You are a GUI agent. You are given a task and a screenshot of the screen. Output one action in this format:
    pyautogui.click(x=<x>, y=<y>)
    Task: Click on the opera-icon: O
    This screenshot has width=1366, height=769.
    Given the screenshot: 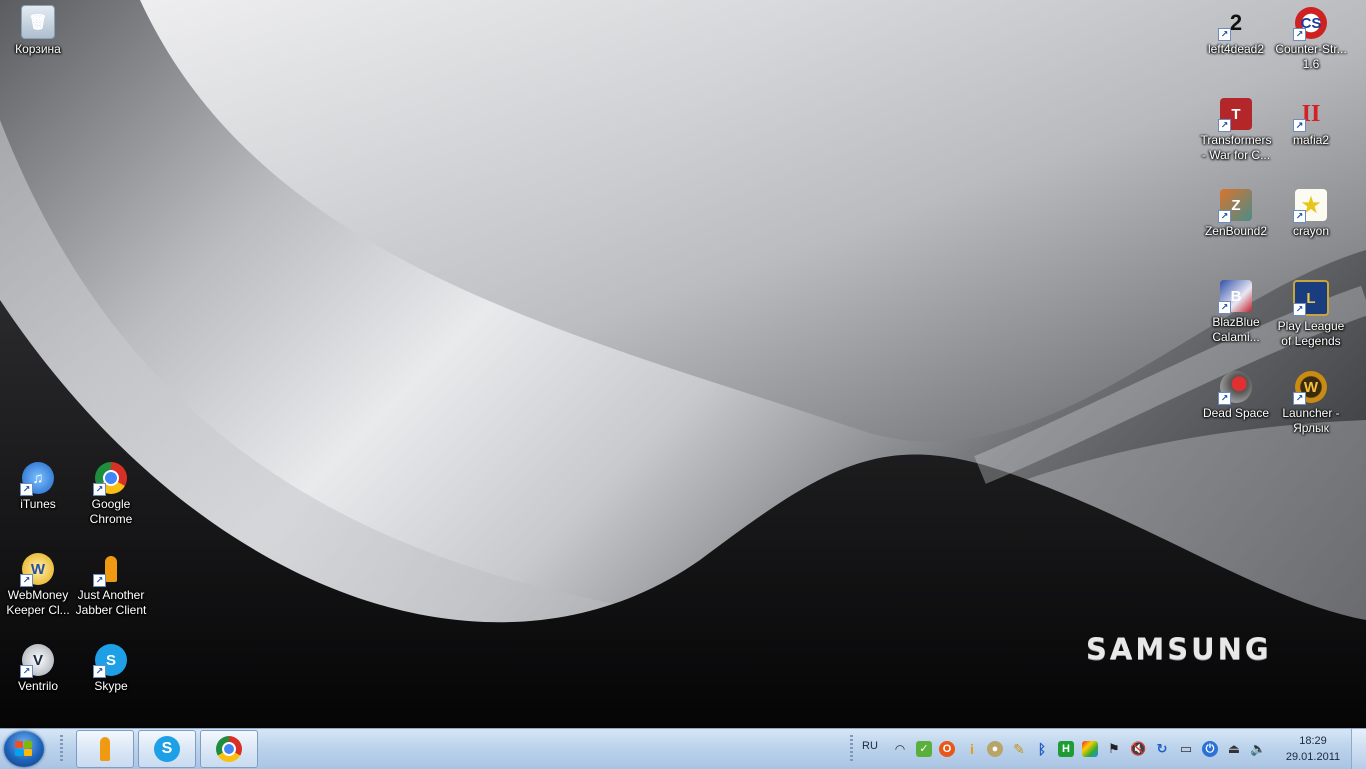 What is the action you would take?
    pyautogui.click(x=947, y=749)
    